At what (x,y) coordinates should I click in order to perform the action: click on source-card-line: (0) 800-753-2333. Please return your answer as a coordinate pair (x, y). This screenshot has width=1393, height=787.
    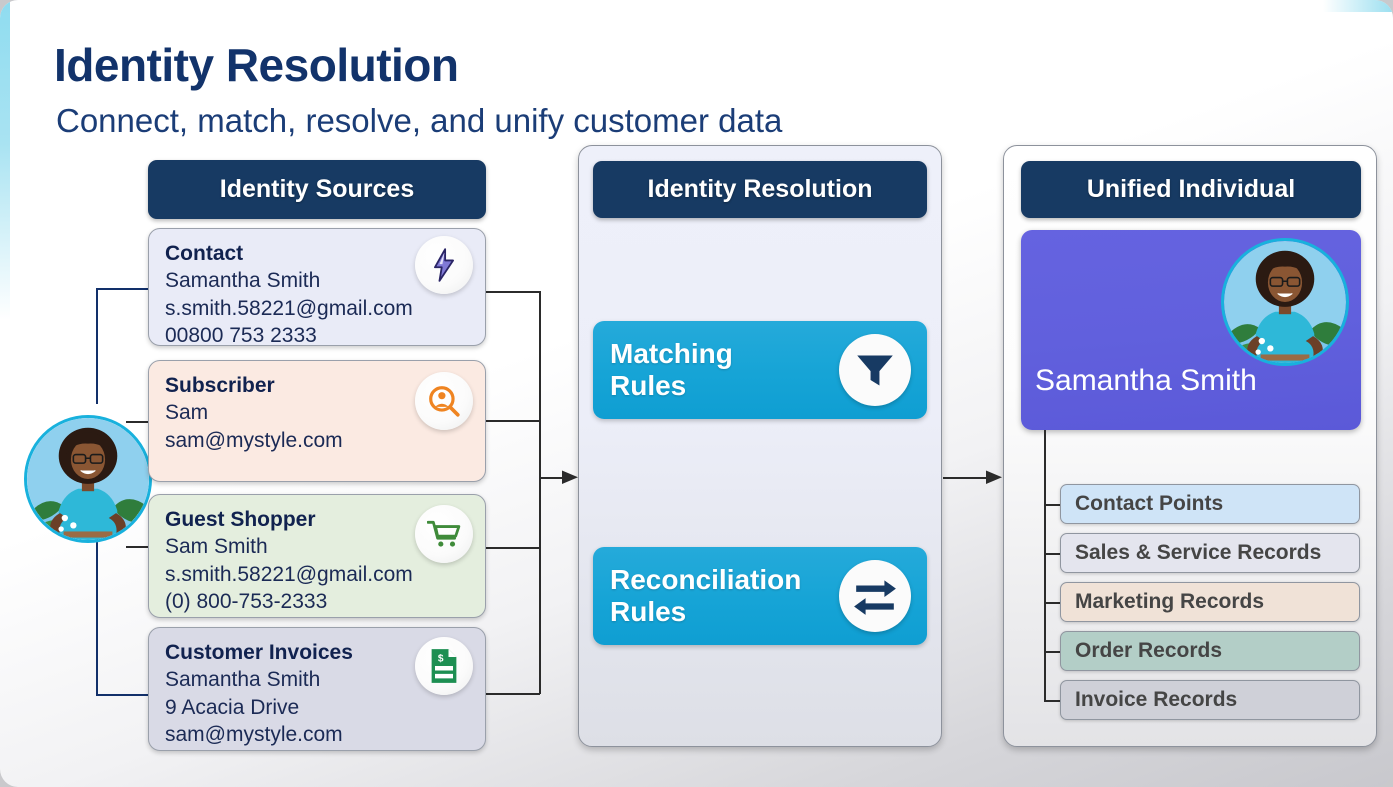
    Looking at the image, I should click on (246, 602).